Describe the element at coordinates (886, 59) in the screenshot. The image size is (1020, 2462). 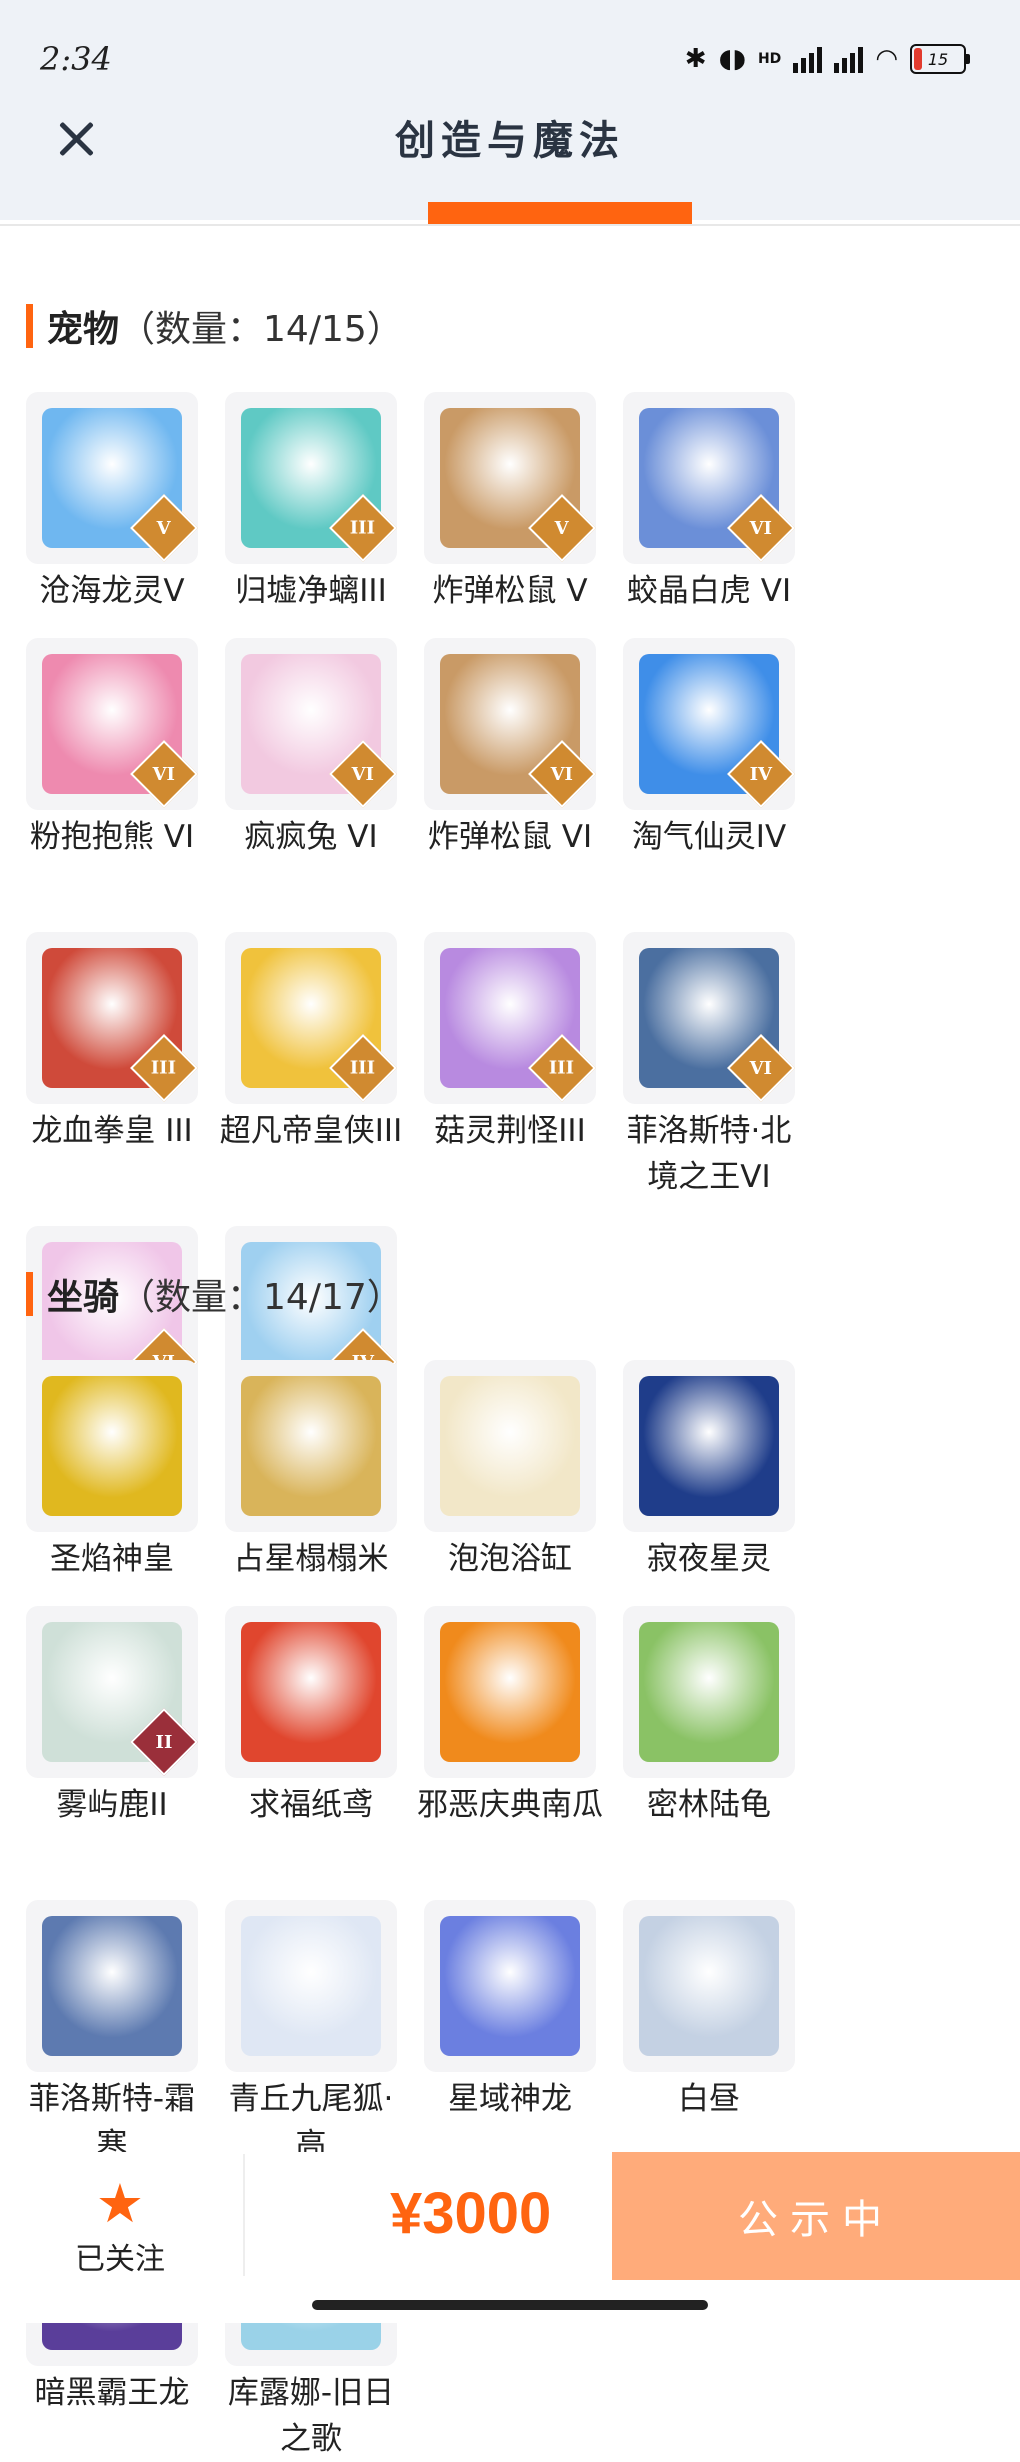
I see `wifi-icon: ◠` at that location.